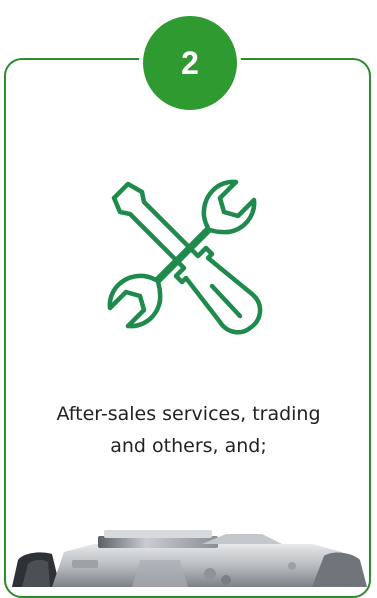 The height and width of the screenshot is (598, 377). I want to click on machine-image, so click(189, 558).